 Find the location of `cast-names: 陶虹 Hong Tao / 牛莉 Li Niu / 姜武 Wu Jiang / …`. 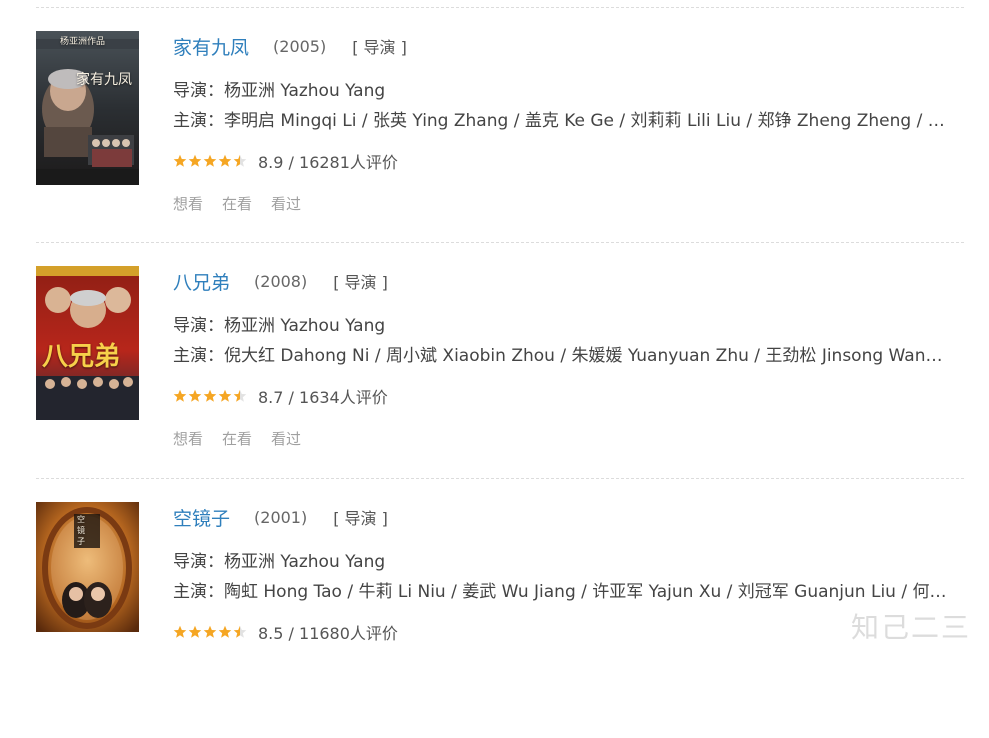

cast-names: 陶虹 Hong Tao / 牛莉 Li Niu / 姜武 Wu Jiang / … is located at coordinates (588, 592).